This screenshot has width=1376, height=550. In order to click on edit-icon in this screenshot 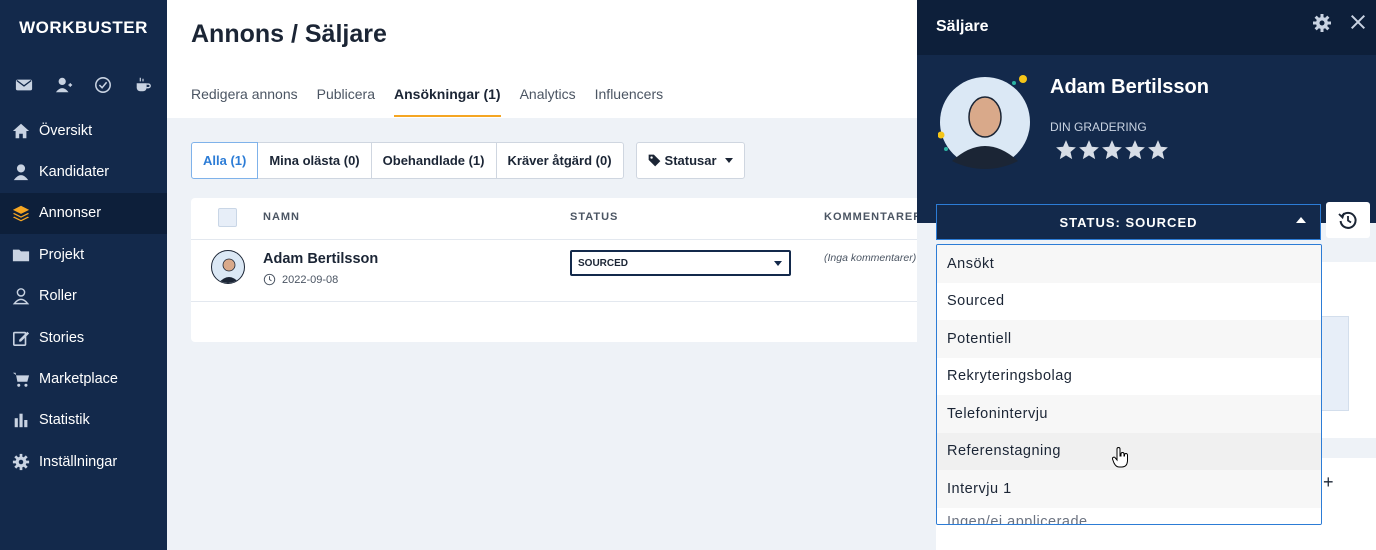, I will do `click(21, 338)`.